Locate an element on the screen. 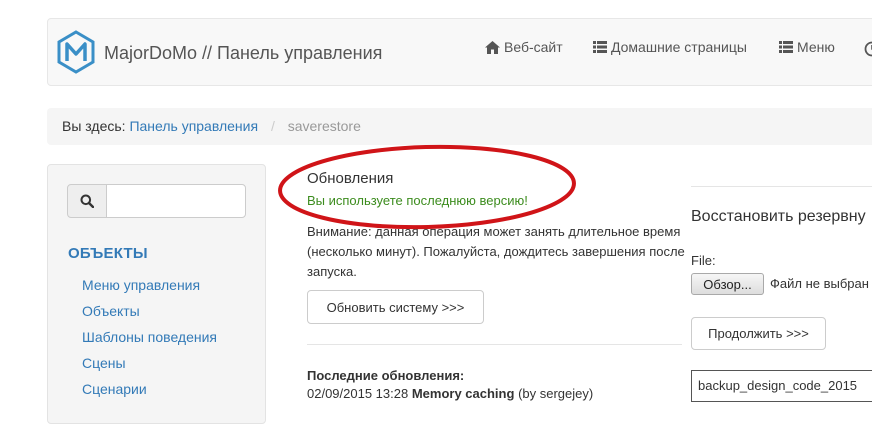 This screenshot has width=872, height=424. continue-button: Продолжить >>> is located at coordinates (758, 333).